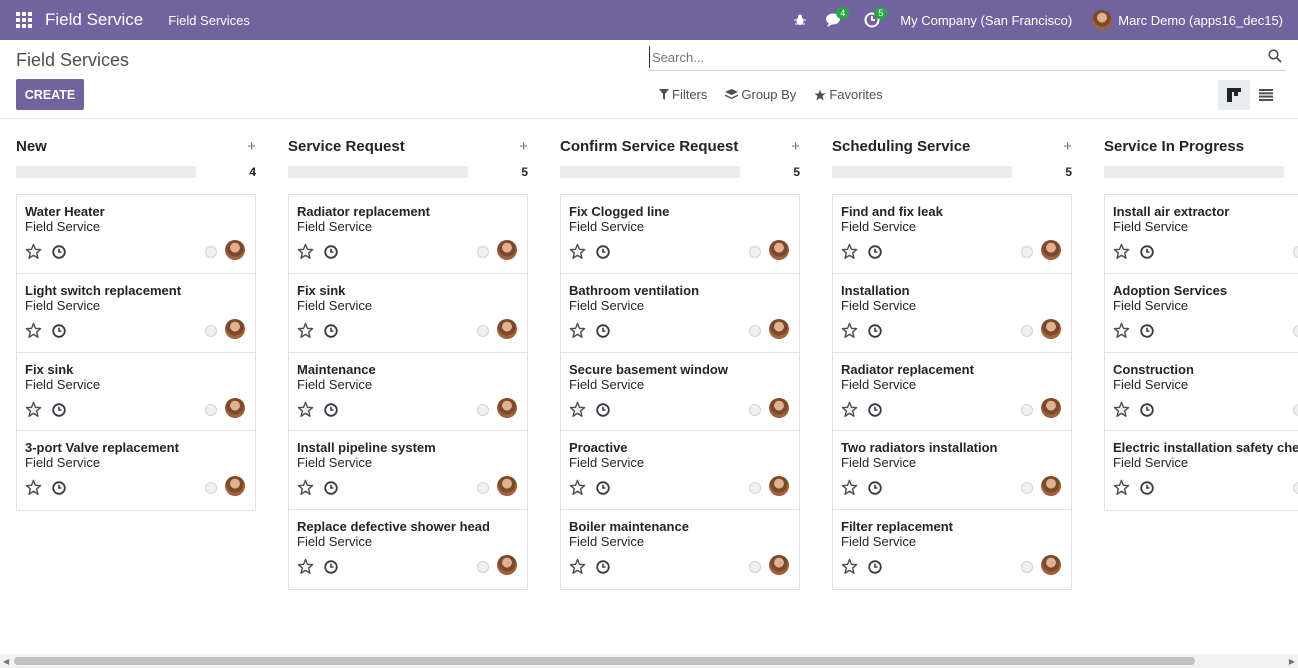 The image size is (1298, 668). What do you see at coordinates (1275, 56) in the screenshot?
I see `search-icon` at bounding box center [1275, 56].